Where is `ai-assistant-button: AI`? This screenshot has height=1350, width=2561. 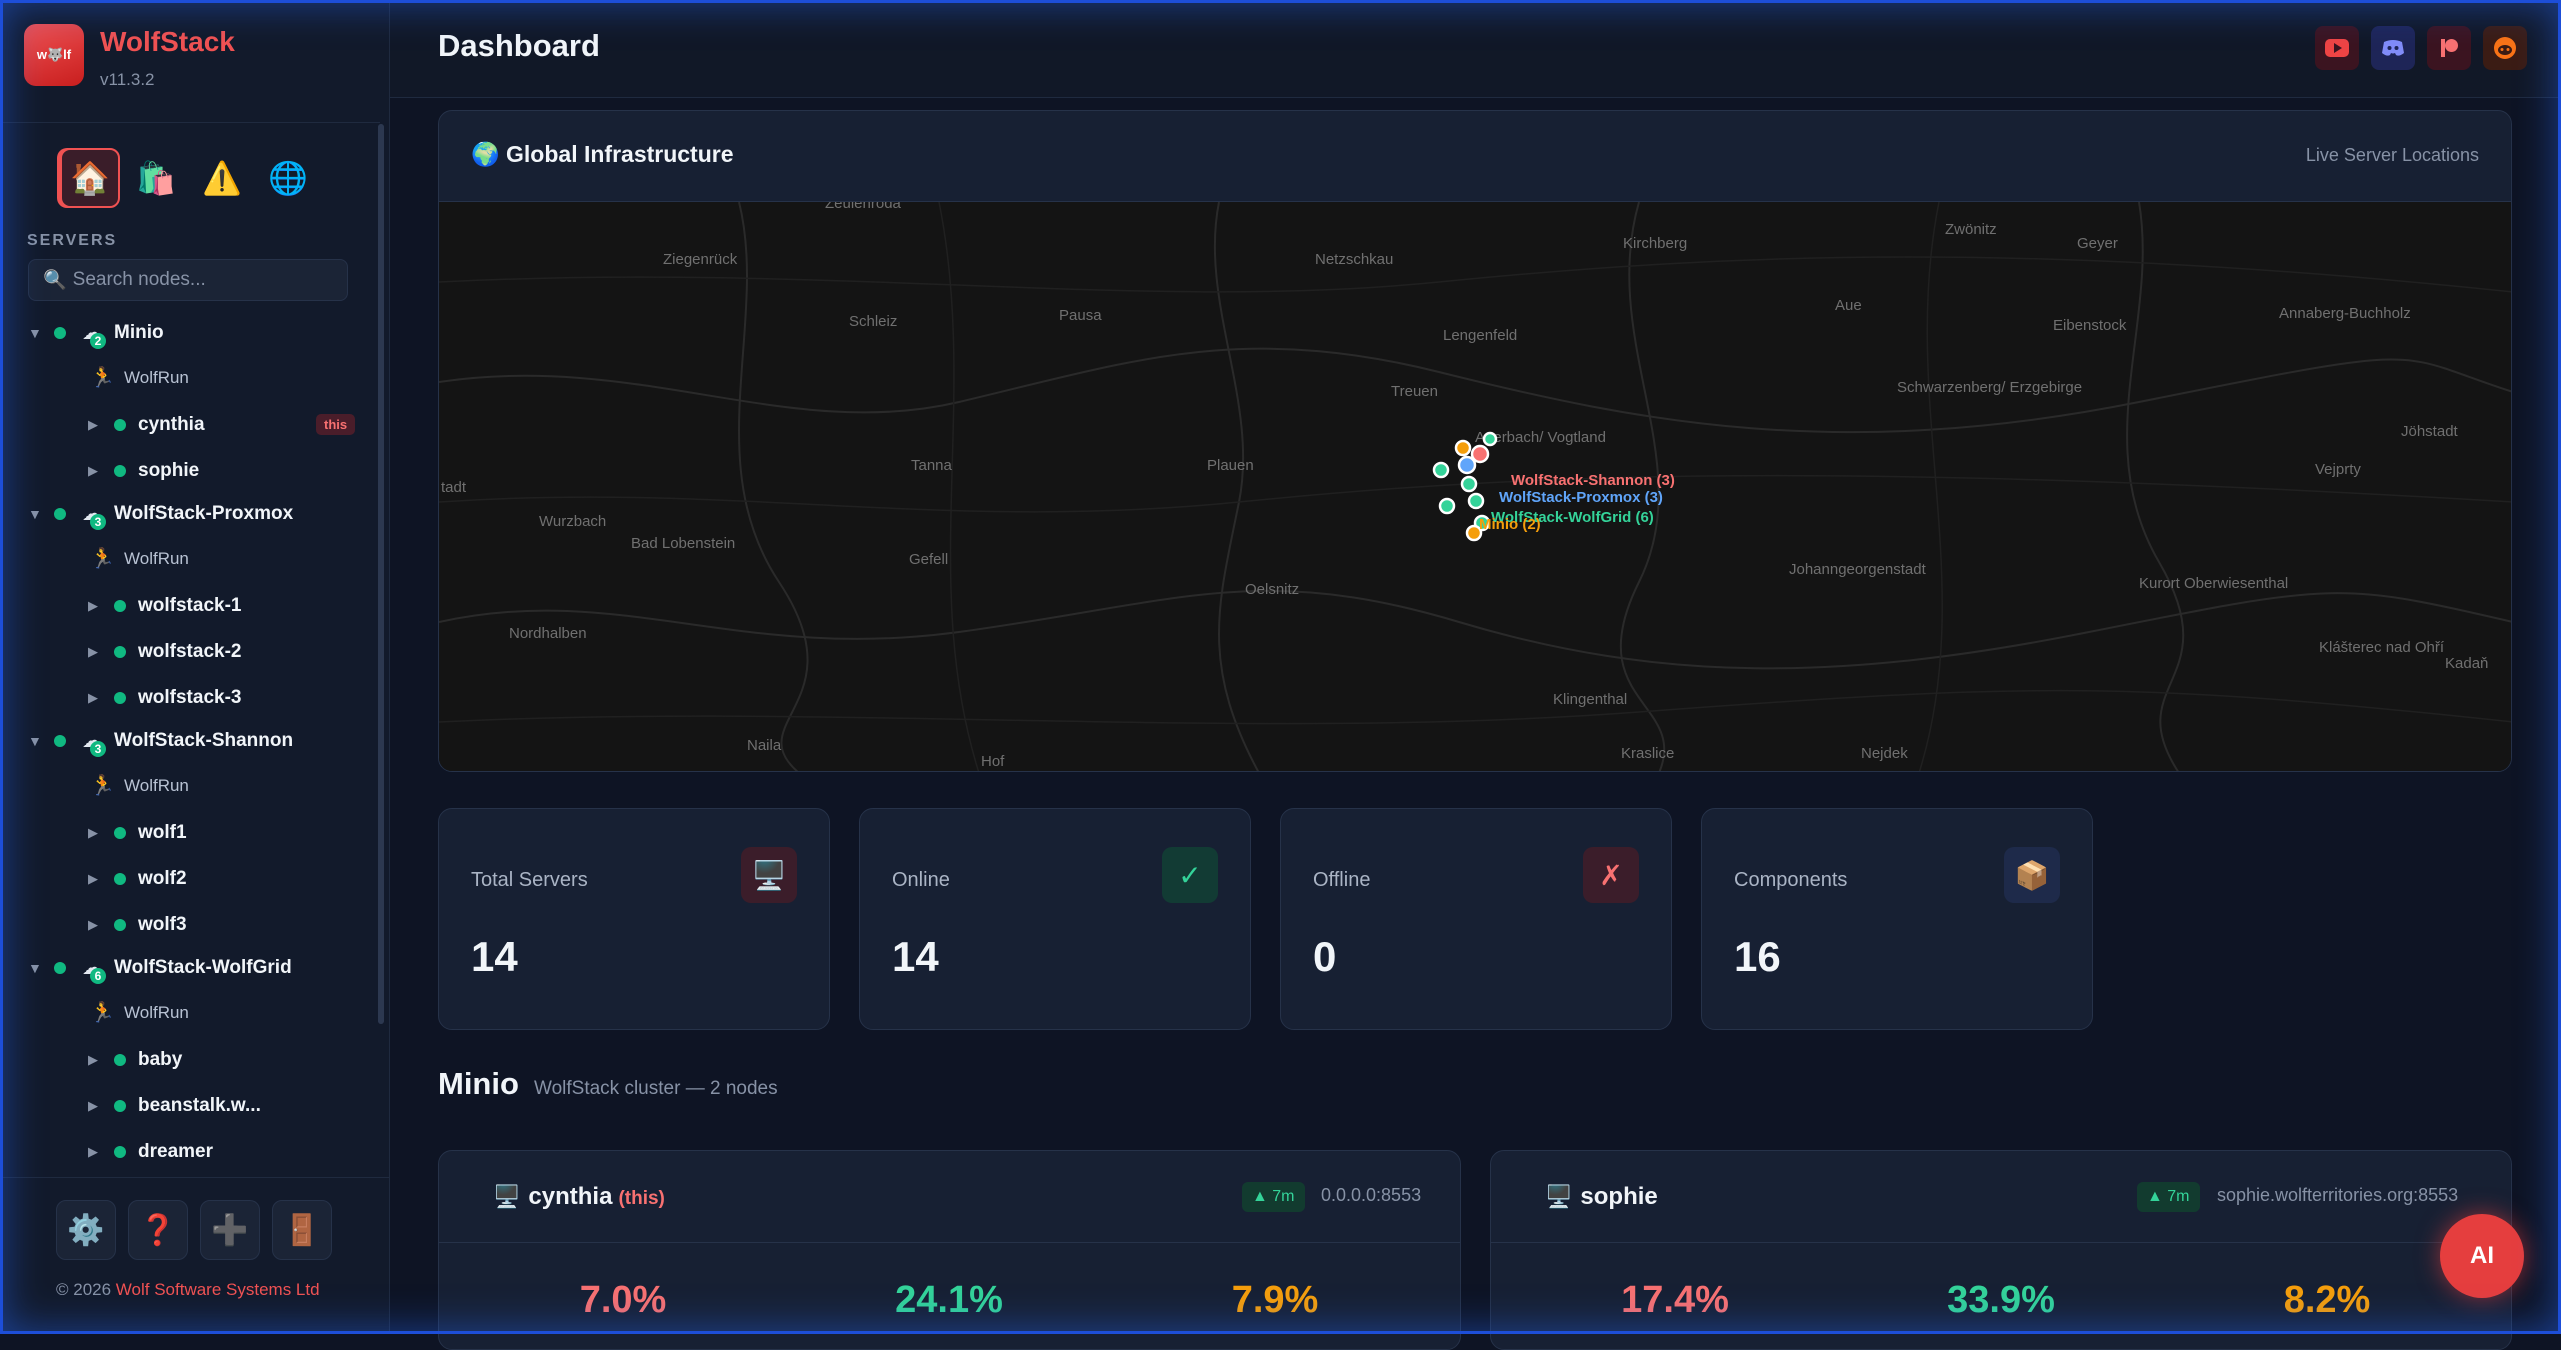 ai-assistant-button: AI is located at coordinates (2482, 1256).